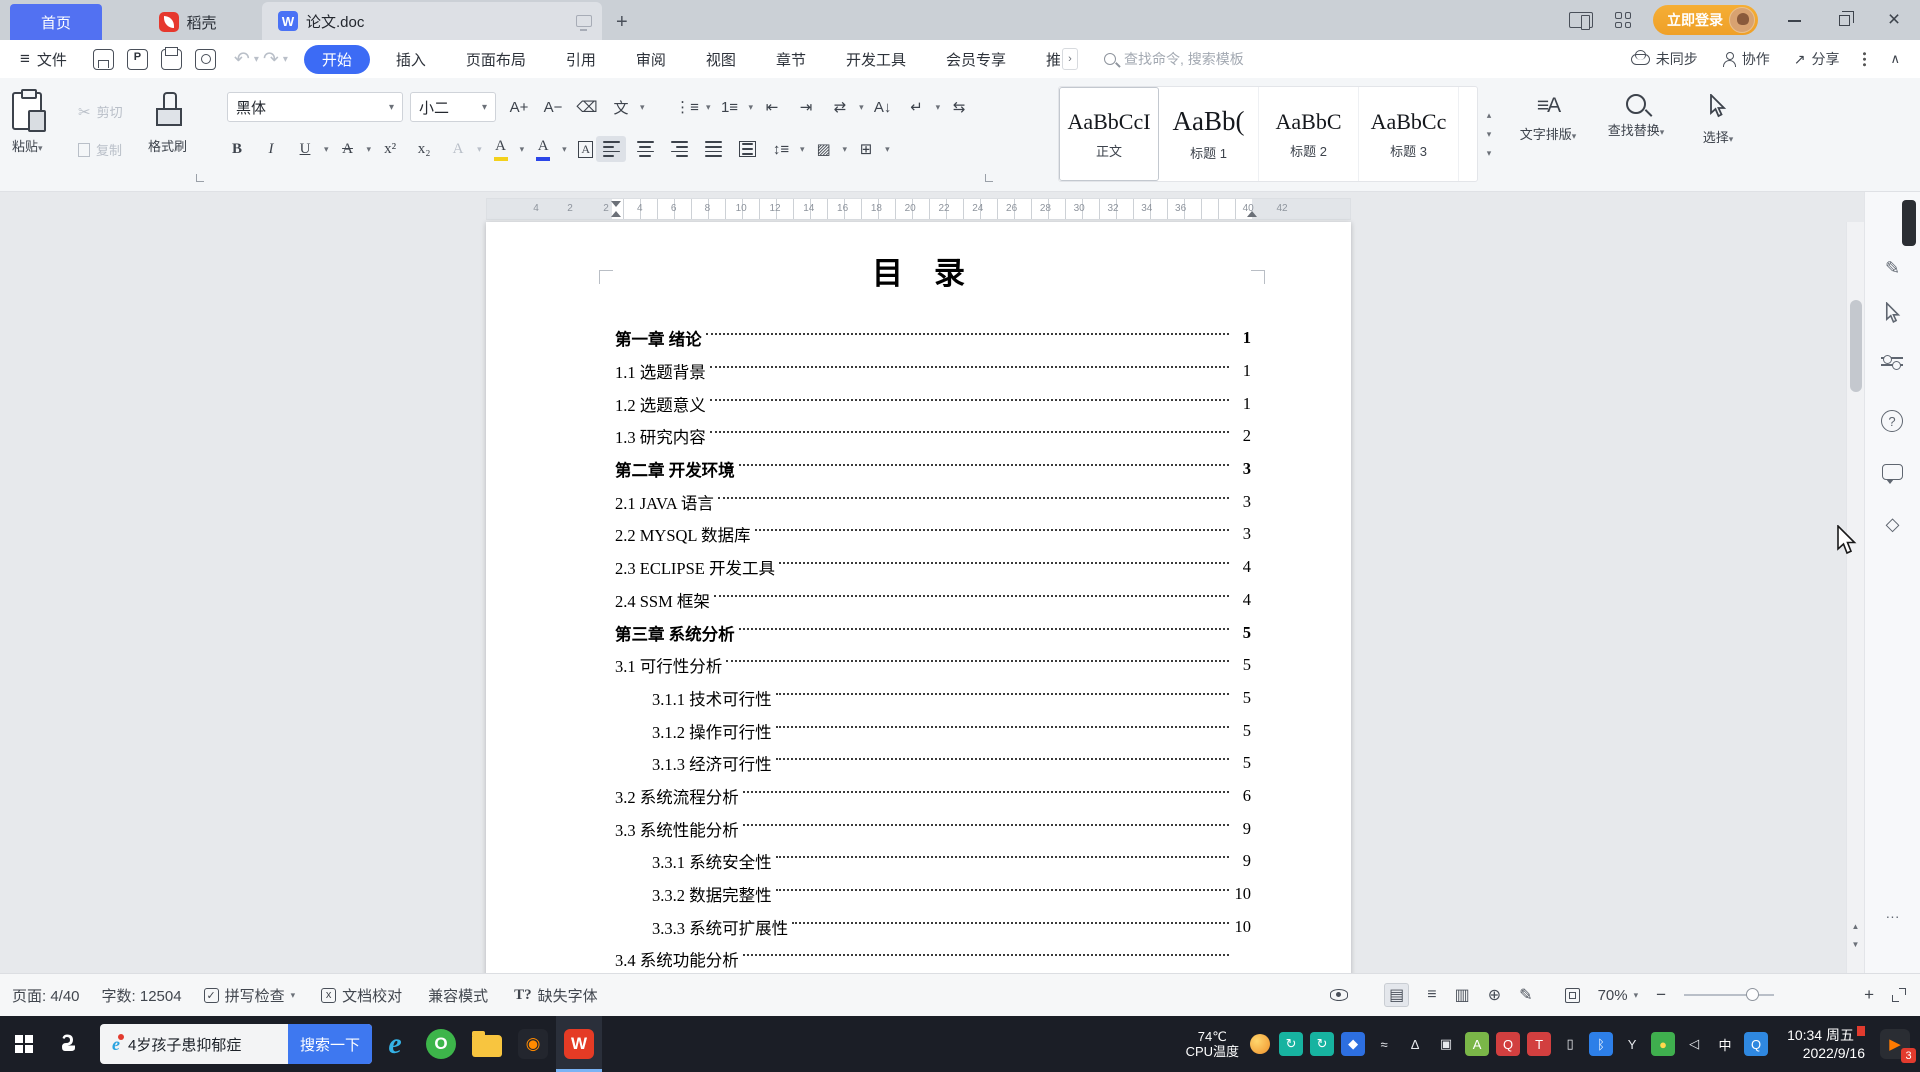 The width and height of the screenshot is (1920, 1072). What do you see at coordinates (1893, 313) in the screenshot?
I see `select-tool-icon` at bounding box center [1893, 313].